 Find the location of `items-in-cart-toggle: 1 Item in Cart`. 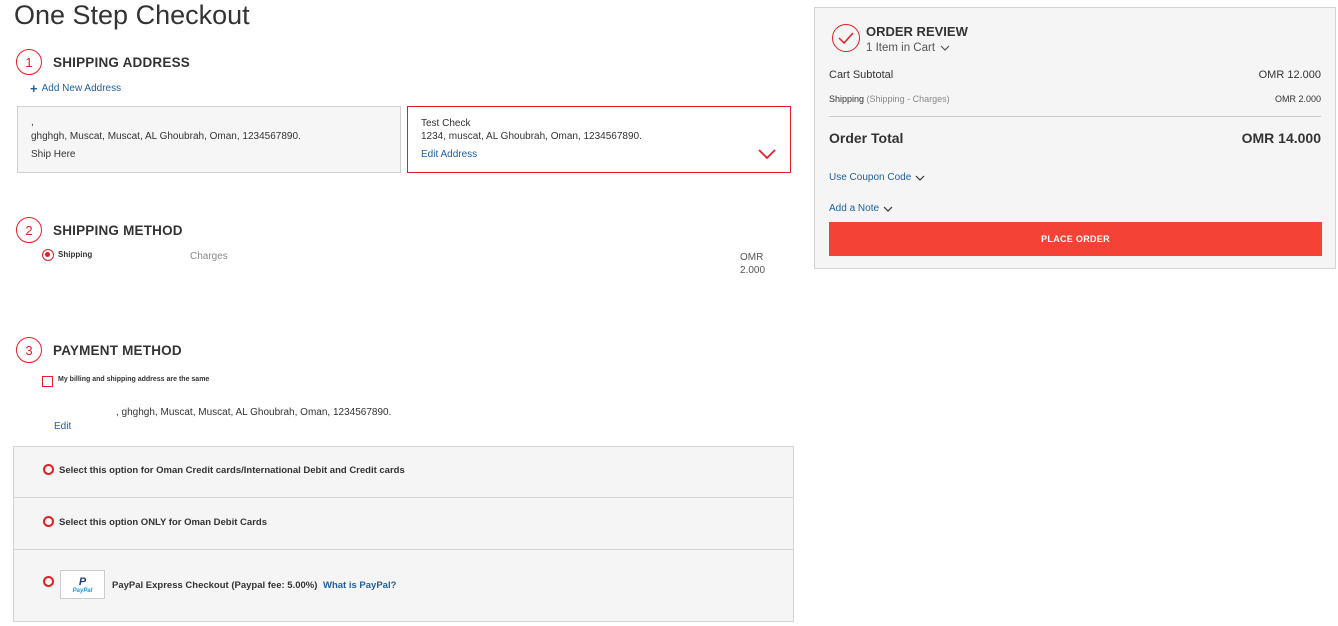

items-in-cart-toggle: 1 Item in Cart is located at coordinates (908, 48).